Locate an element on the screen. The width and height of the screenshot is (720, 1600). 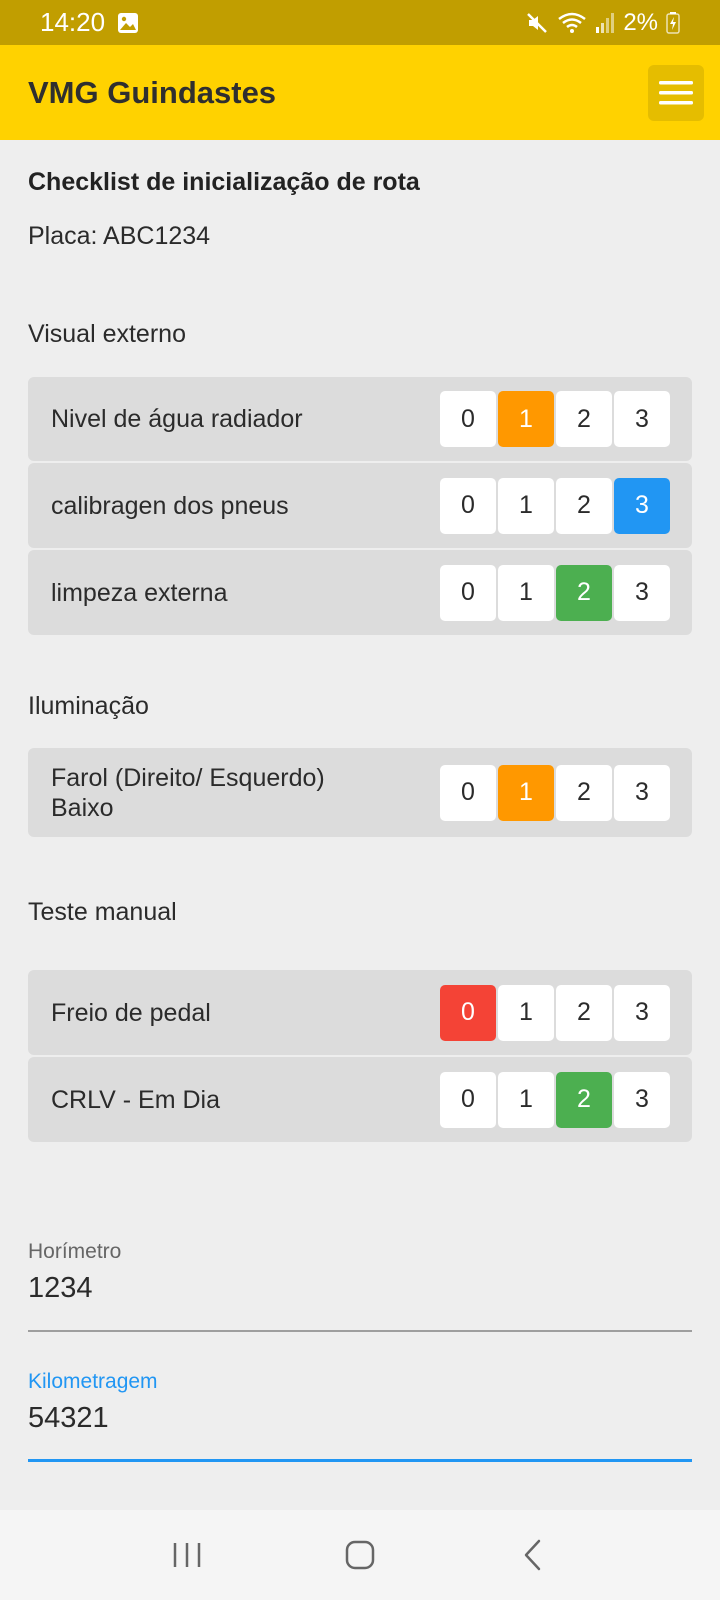
hamburger-icon is located at coordinates (676, 92).